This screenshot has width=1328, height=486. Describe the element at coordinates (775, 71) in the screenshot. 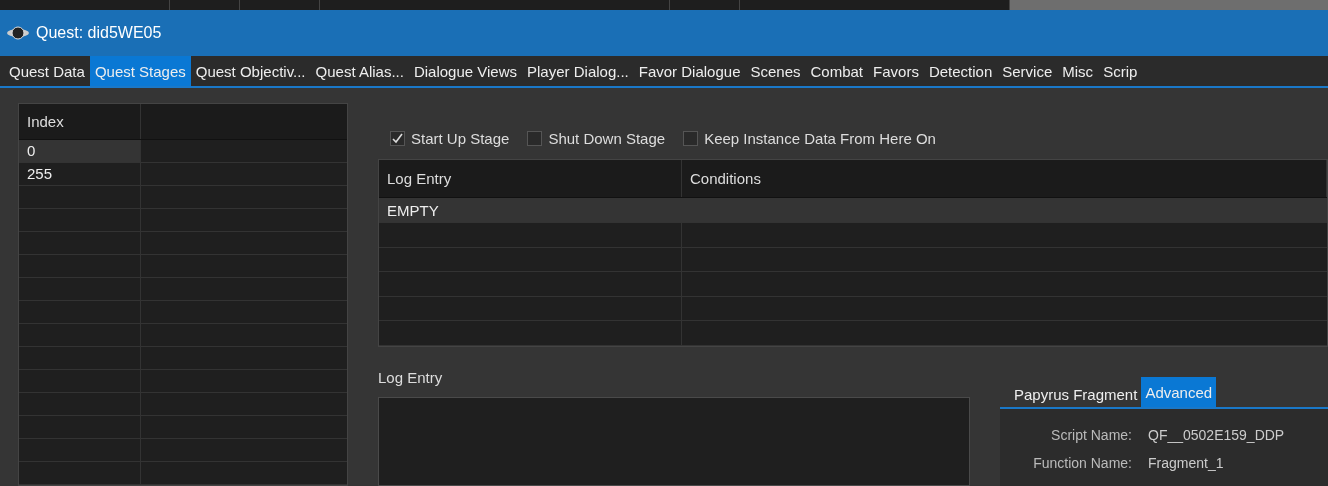

I see `tab: Scenes` at that location.